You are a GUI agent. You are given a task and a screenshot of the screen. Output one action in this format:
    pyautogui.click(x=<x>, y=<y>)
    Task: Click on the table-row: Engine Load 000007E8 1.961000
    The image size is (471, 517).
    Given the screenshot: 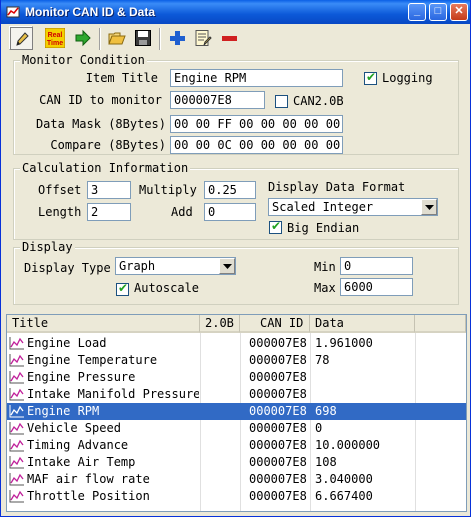 What is the action you would take?
    pyautogui.click(x=236, y=343)
    